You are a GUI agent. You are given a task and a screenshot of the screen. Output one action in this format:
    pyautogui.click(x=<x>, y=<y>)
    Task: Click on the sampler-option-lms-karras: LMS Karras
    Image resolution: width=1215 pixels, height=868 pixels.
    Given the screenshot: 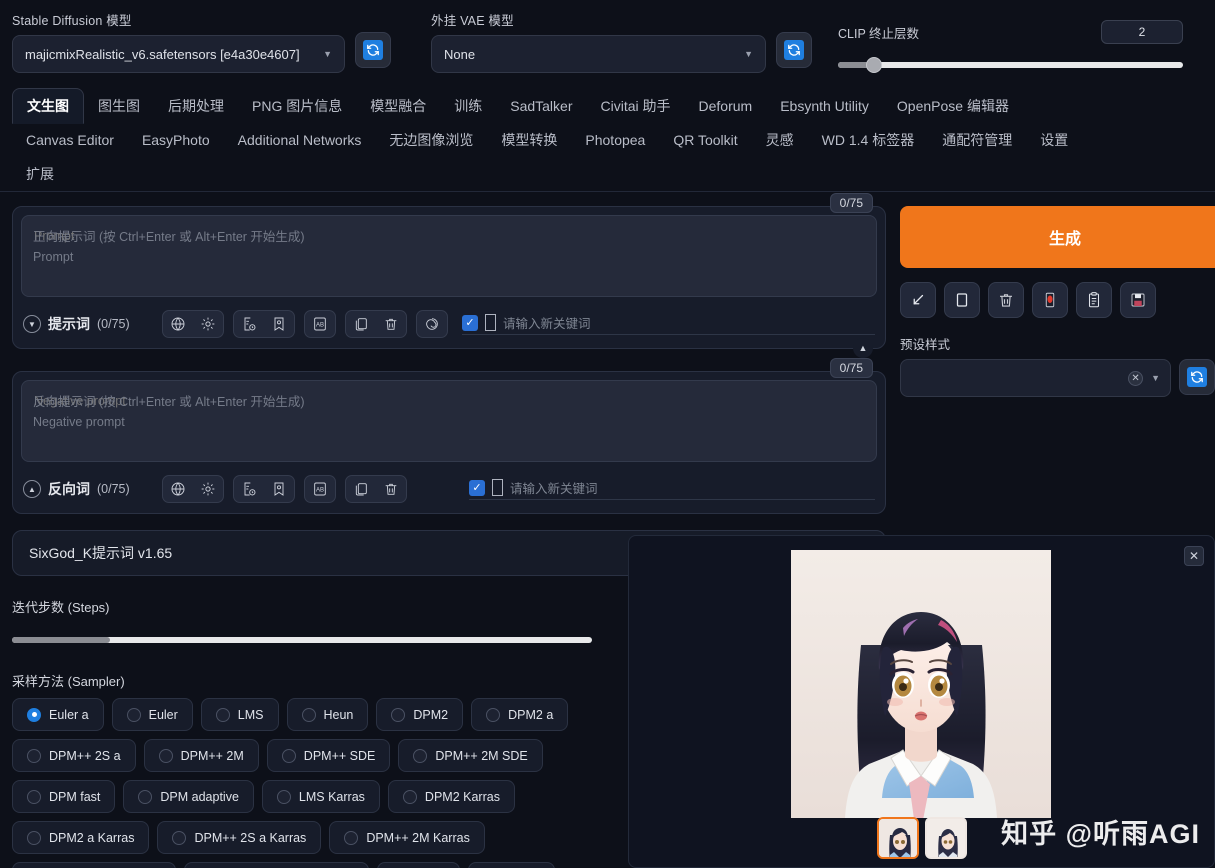 What is the action you would take?
    pyautogui.click(x=320, y=796)
    